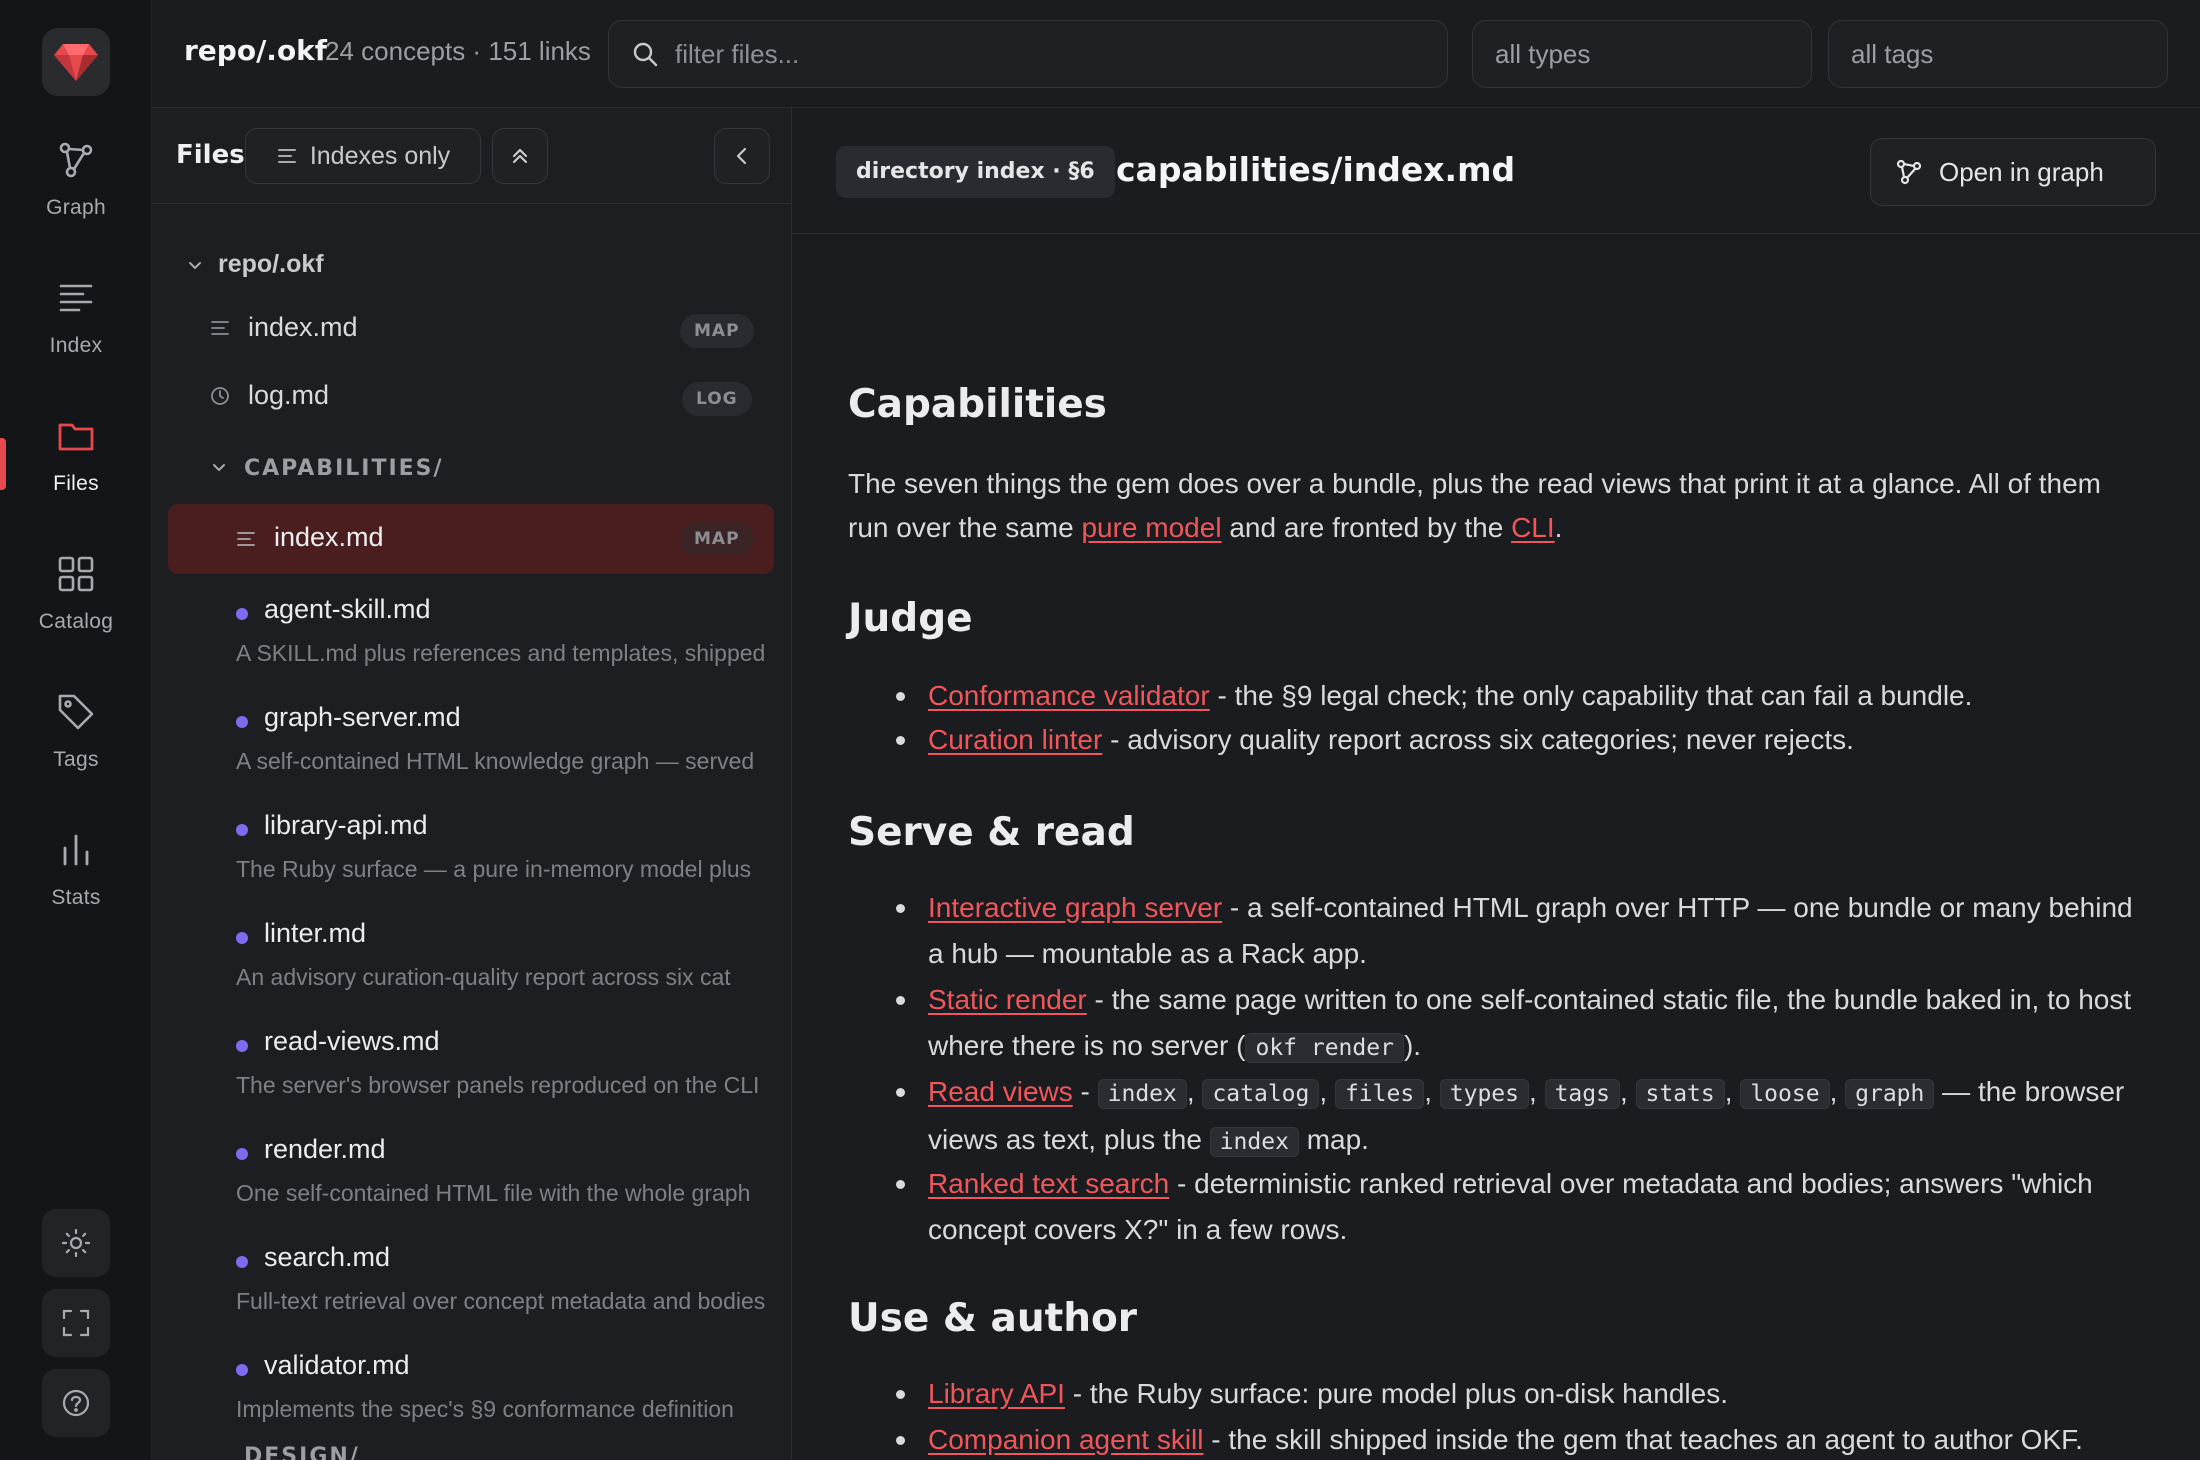 The height and width of the screenshot is (1460, 2200). I want to click on rail-label: Tags, so click(76, 759).